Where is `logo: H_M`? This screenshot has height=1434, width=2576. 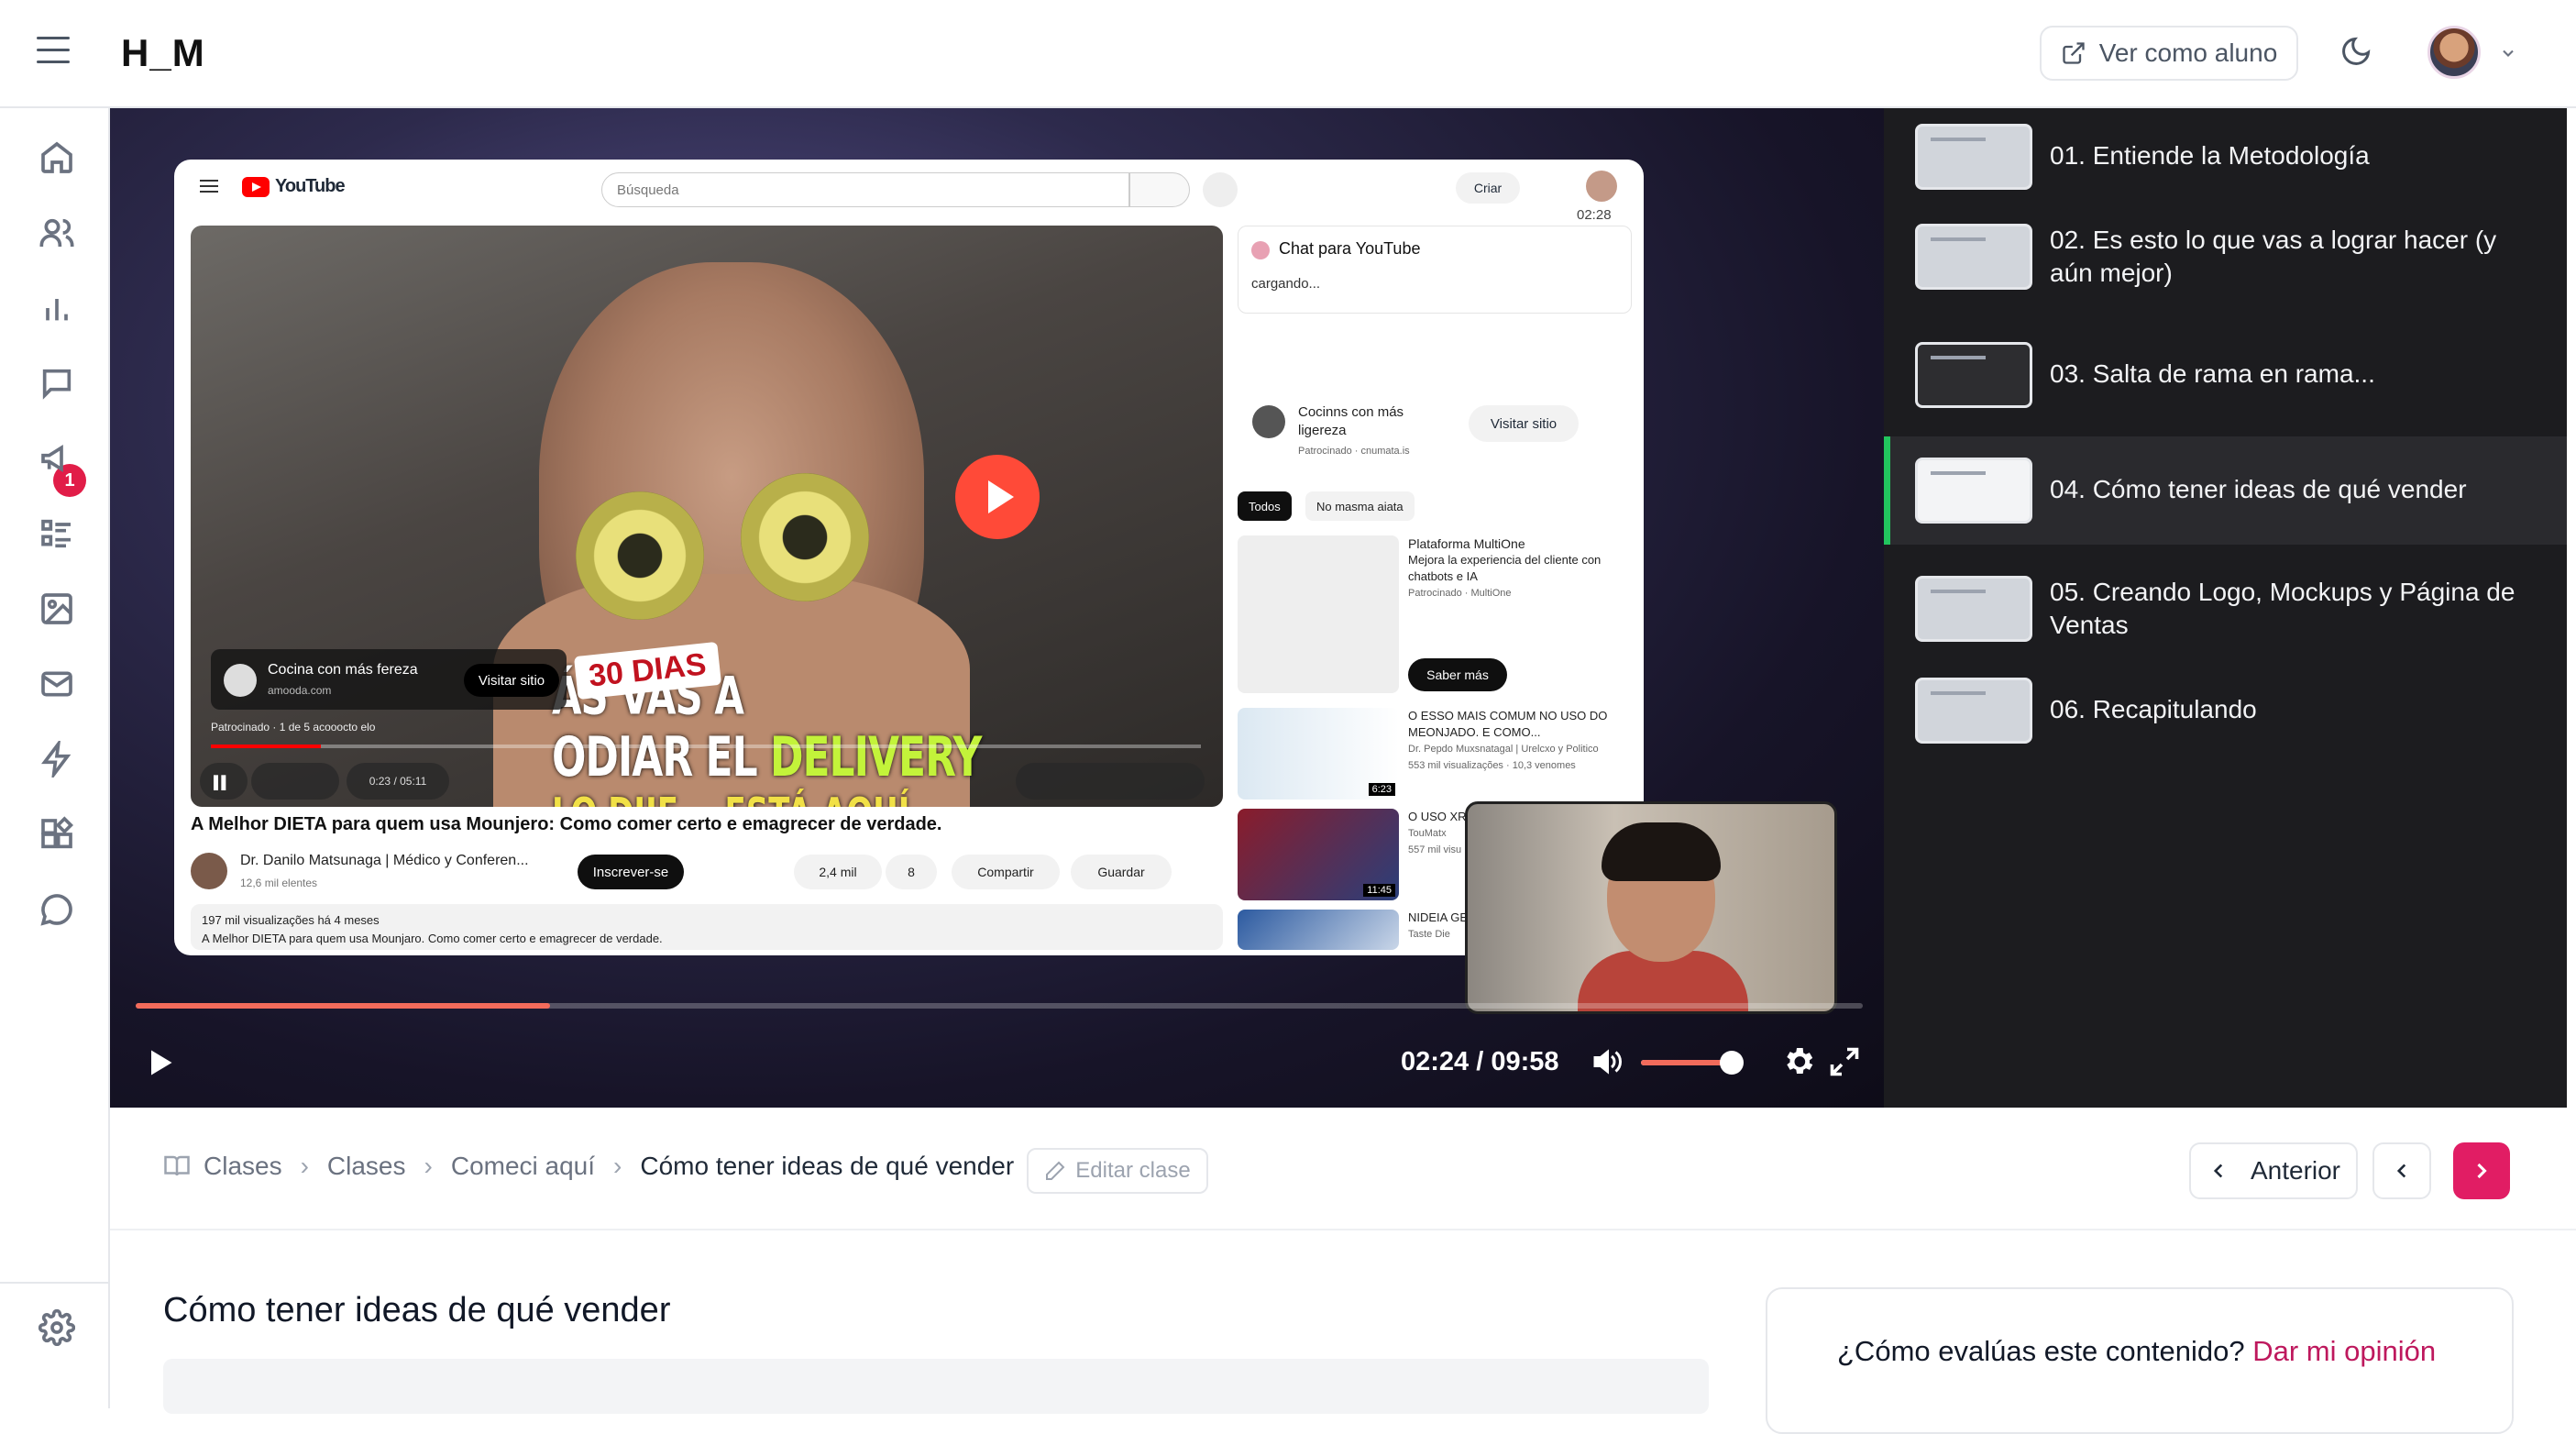
logo: H_M is located at coordinates (163, 53).